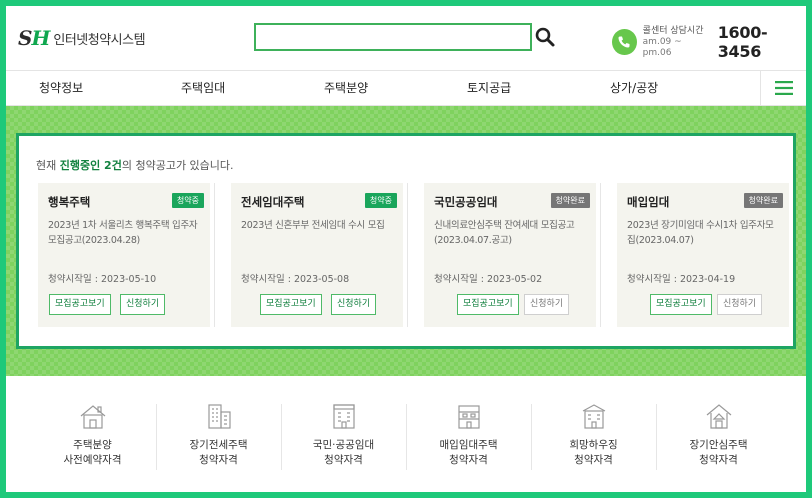 Image resolution: width=812 pixels, height=498 pixels. I want to click on hamburger-icon, so click(783, 88).